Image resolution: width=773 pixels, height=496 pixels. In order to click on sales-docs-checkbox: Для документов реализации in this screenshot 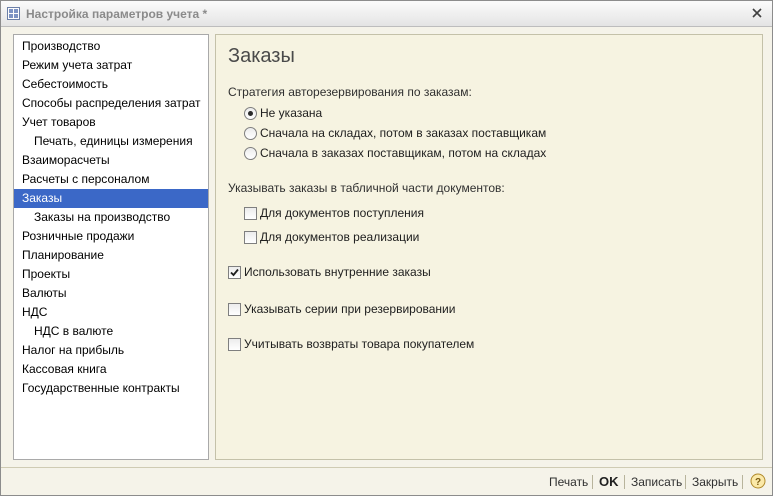, I will do `click(331, 237)`.